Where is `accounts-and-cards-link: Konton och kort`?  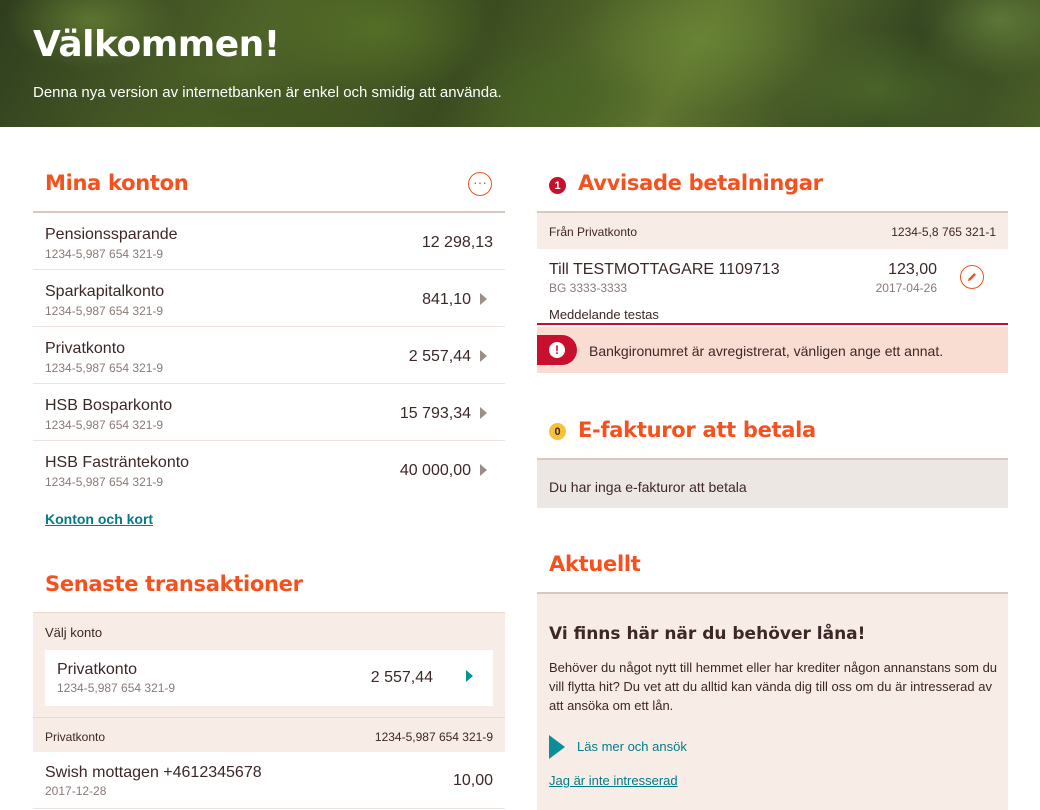 accounts-and-cards-link: Konton och kort is located at coordinates (99, 519).